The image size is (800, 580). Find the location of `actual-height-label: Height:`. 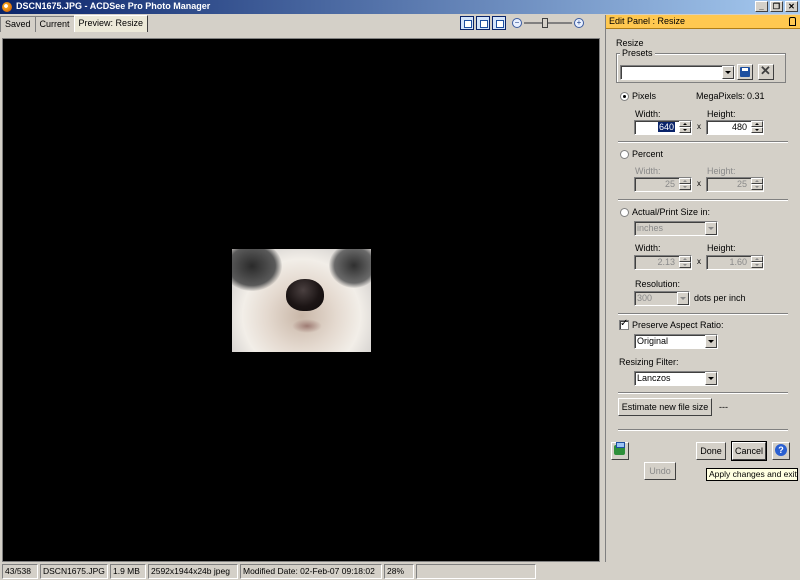

actual-height-label: Height: is located at coordinates (721, 248).